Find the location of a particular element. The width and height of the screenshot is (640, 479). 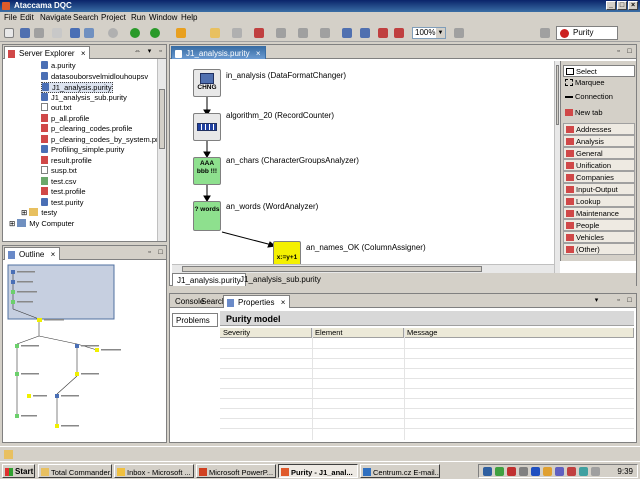

debug-icon is located at coordinates (113, 33).